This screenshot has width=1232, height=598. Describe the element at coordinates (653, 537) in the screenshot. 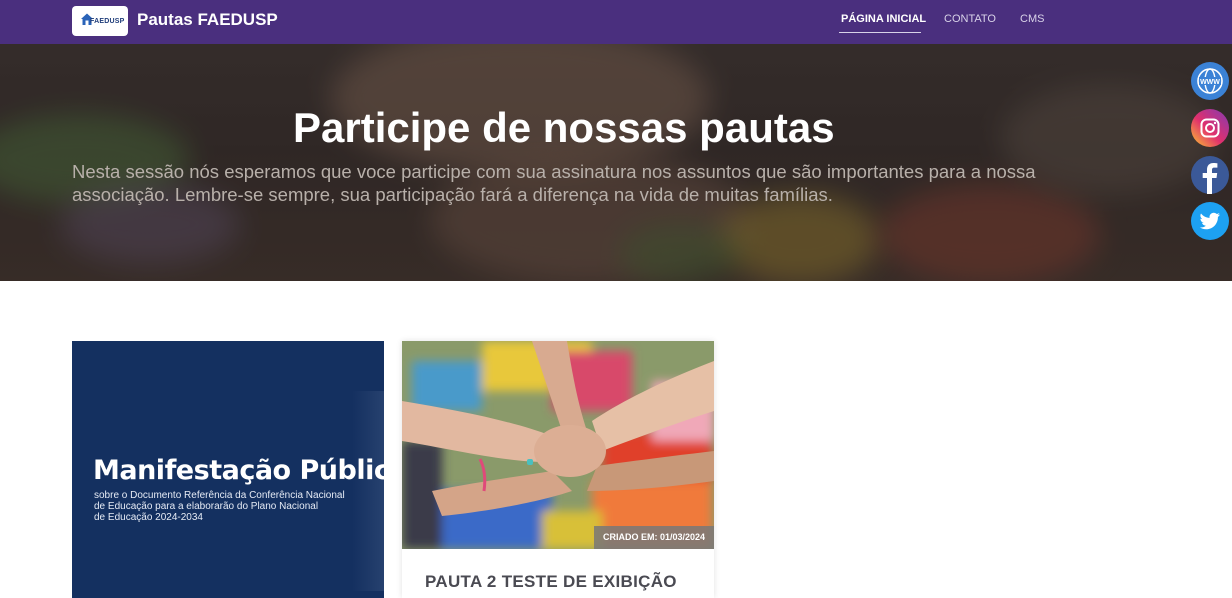

I see `card-date-badge: CRIADO EM: 01/03/2024` at that location.